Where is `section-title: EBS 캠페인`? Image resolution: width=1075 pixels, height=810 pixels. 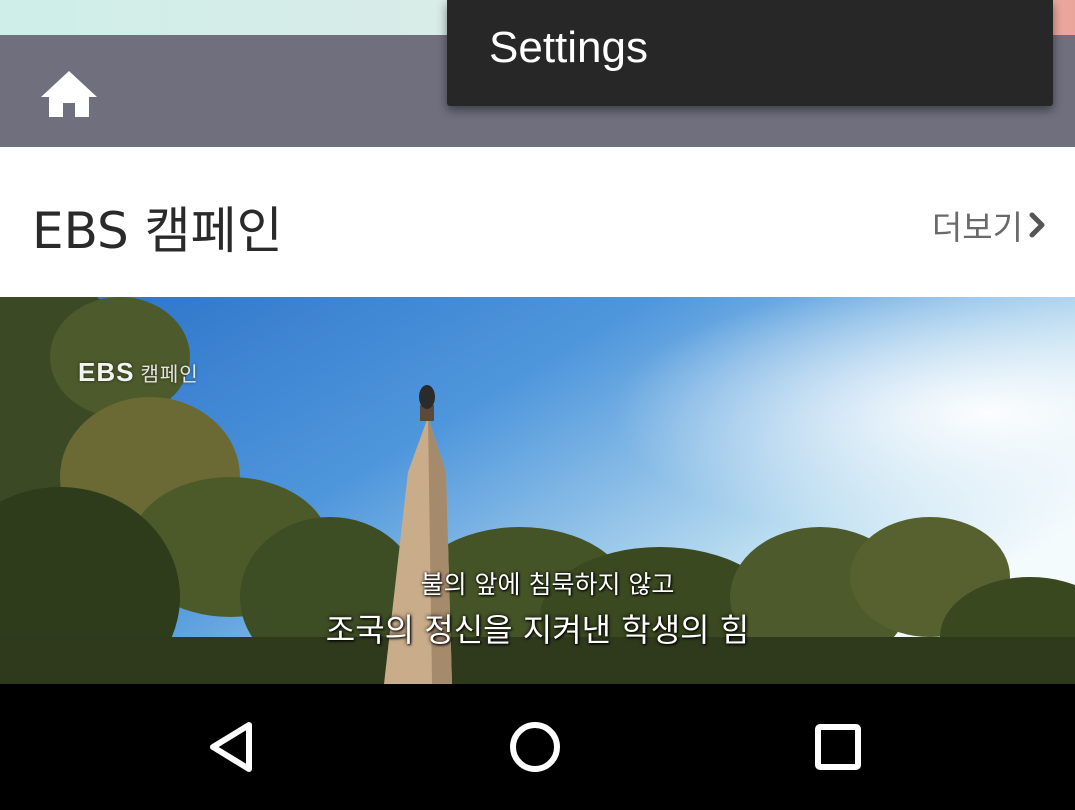 section-title: EBS 캠페인 is located at coordinates (157, 231).